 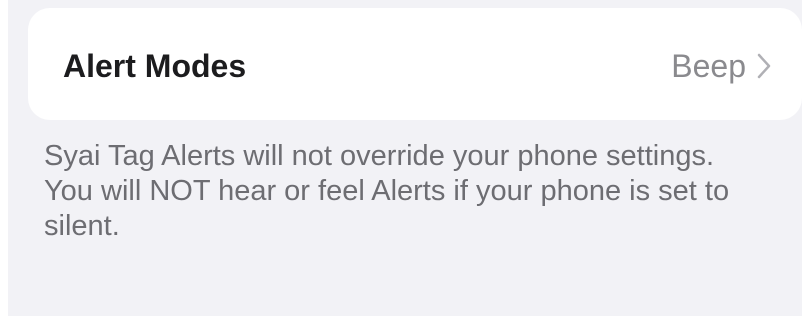 What do you see at coordinates (708, 66) in the screenshot?
I see `alert-modes-value: Beep` at bounding box center [708, 66].